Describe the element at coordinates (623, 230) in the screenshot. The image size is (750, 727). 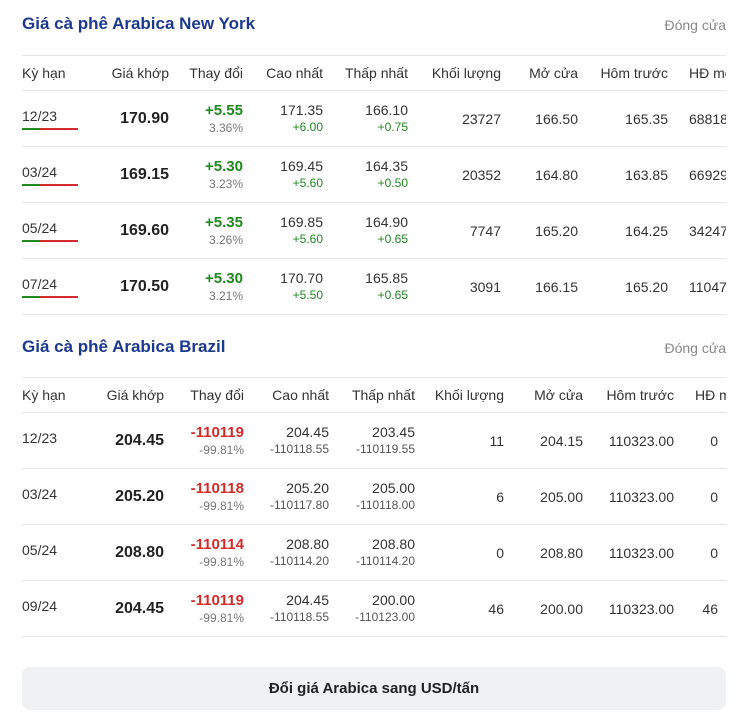
I see `previous-close: 164.25` at that location.